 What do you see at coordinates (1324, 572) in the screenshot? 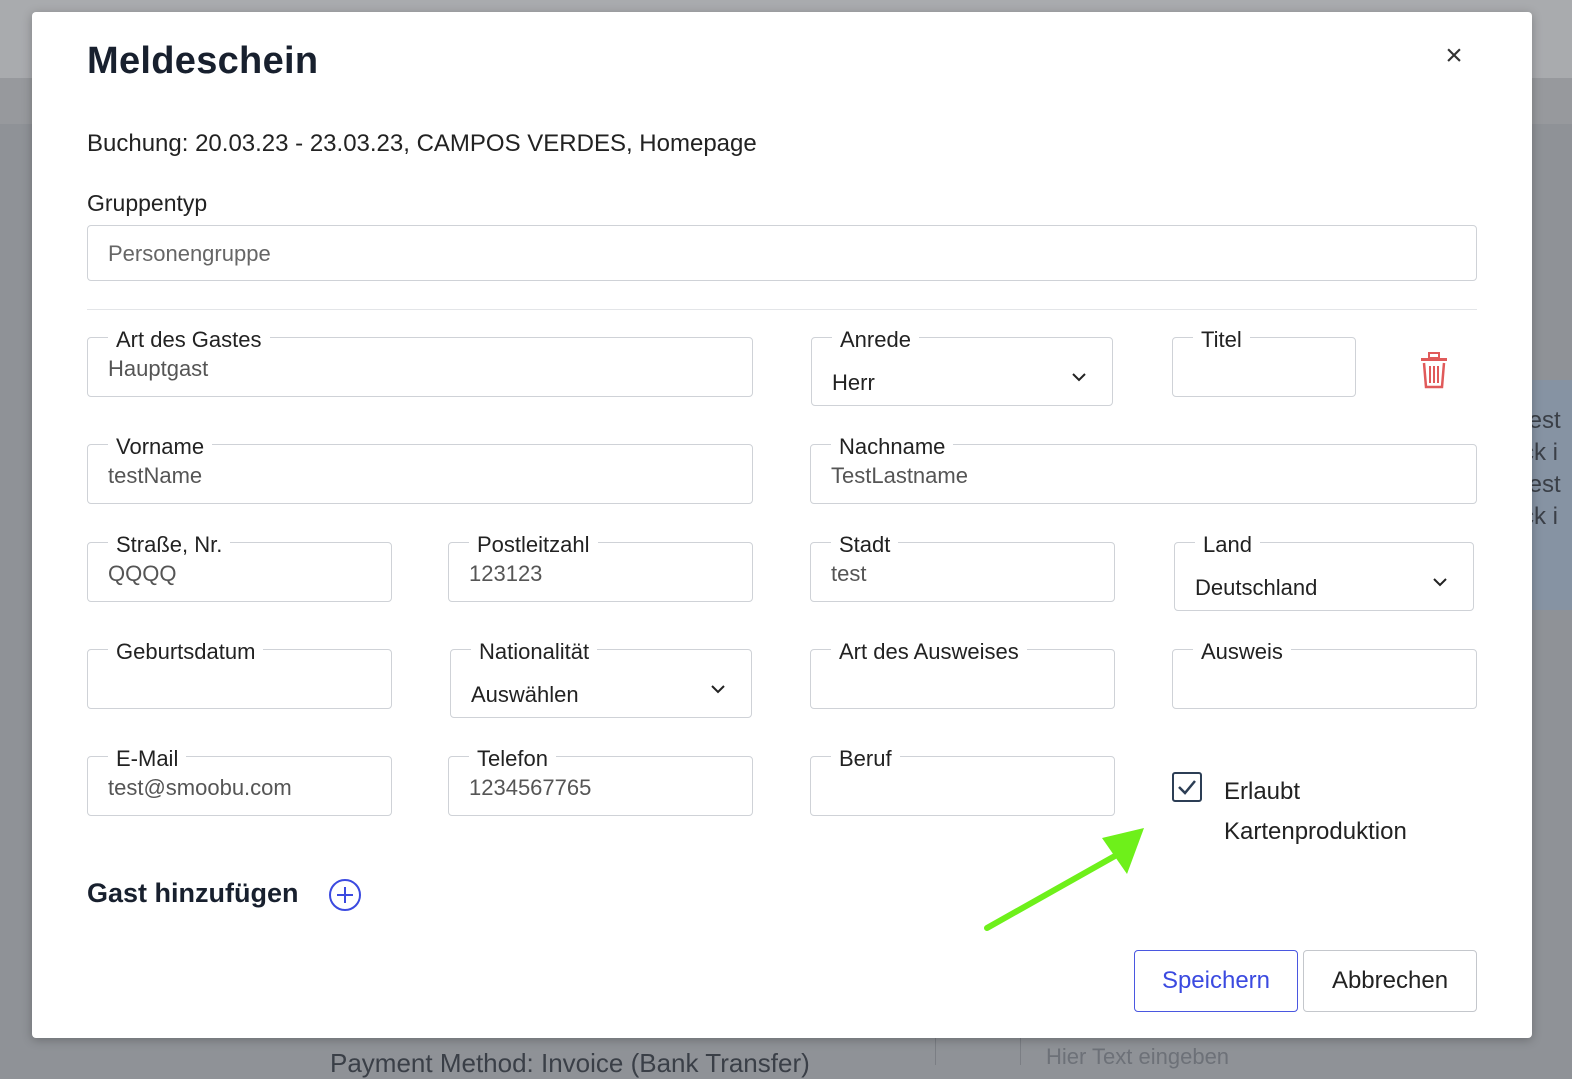
I see `land-select: Land Deutschland` at bounding box center [1324, 572].